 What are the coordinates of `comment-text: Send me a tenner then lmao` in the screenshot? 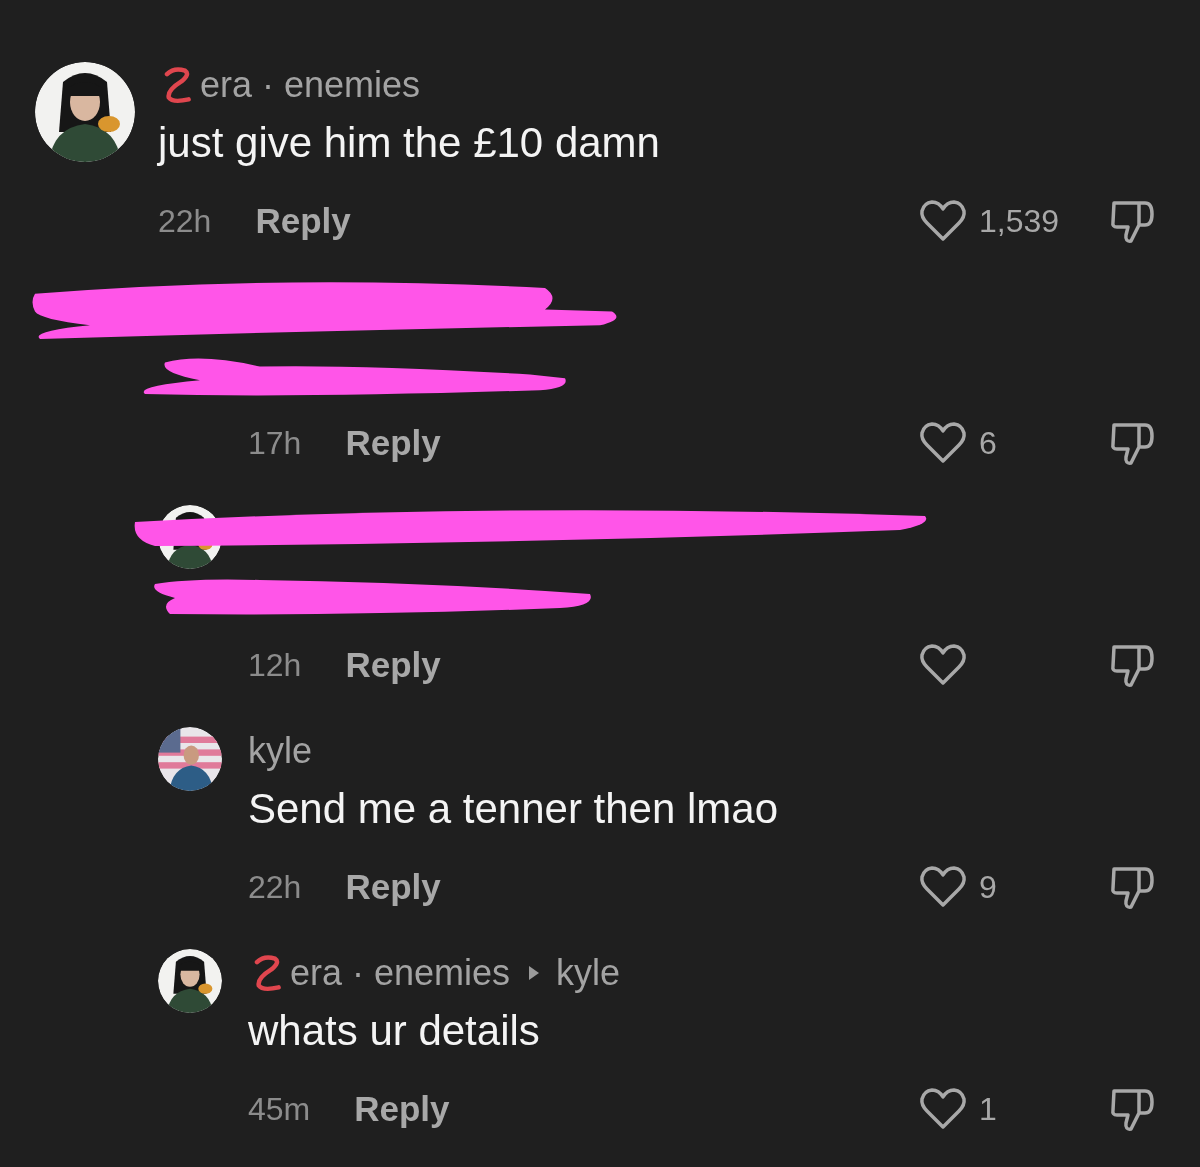 It's located at (513, 809).